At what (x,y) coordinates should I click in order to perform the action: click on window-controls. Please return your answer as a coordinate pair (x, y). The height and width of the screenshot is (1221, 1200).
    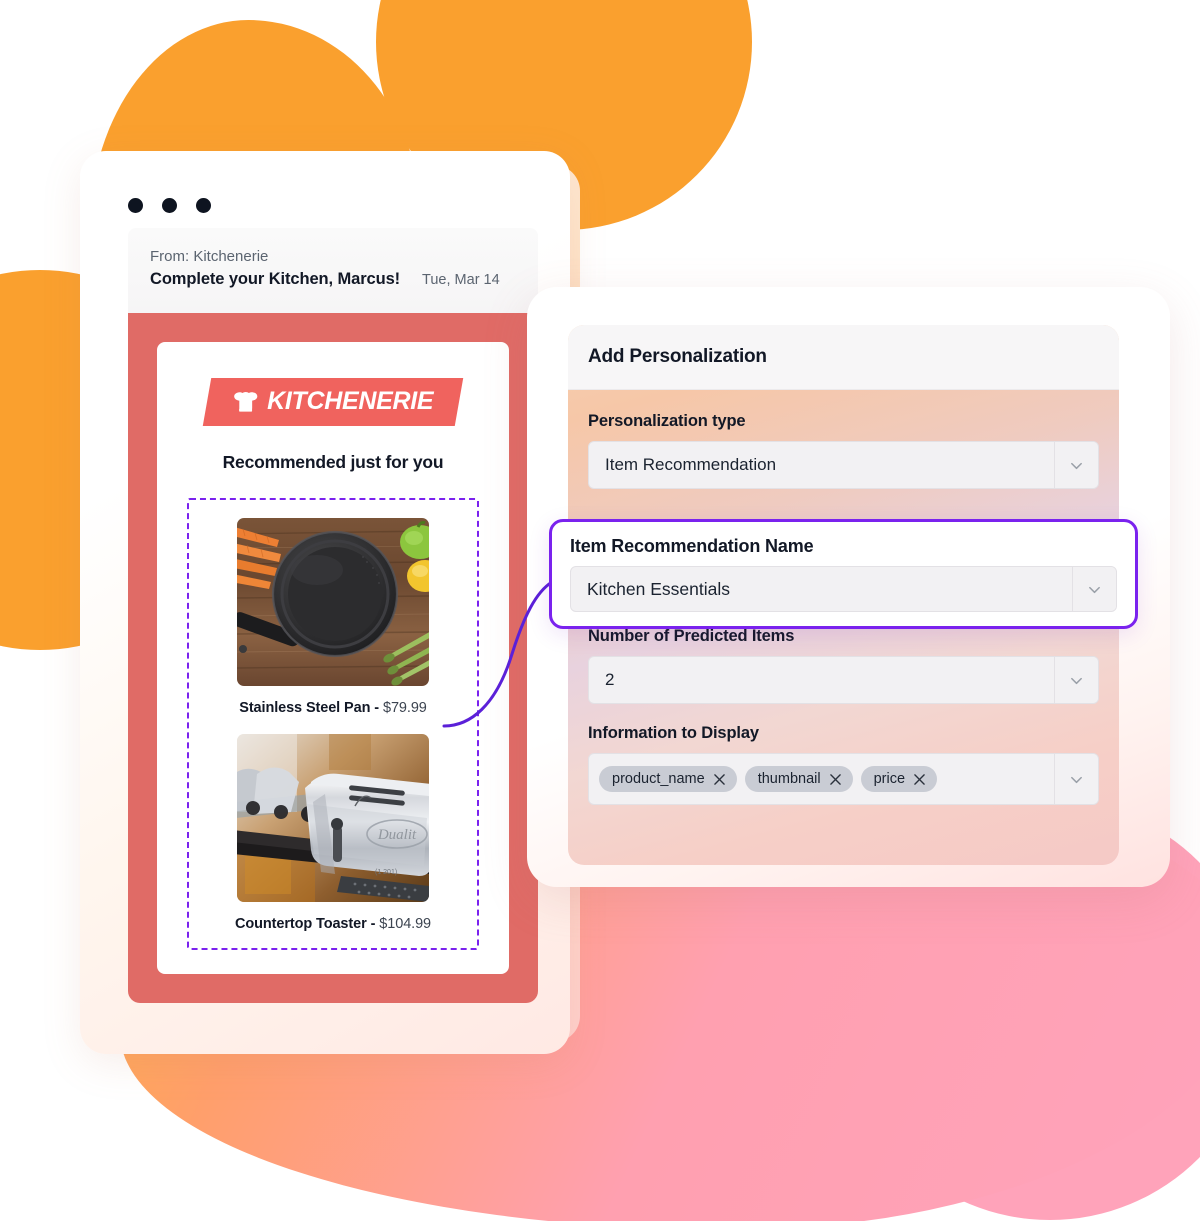
    Looking at the image, I should click on (169, 205).